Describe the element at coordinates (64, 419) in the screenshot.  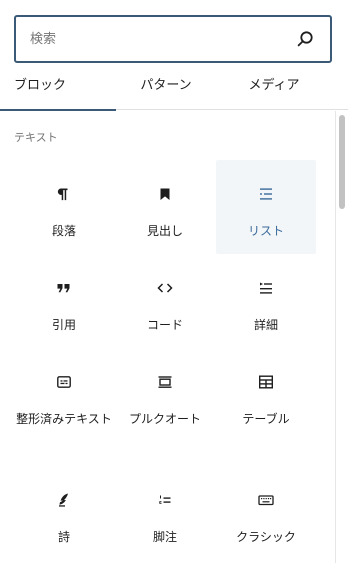
I see `block-label: 整形済みテキスト` at that location.